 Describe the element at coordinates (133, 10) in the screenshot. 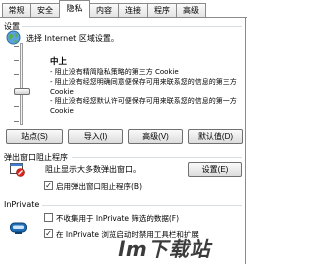

I see `tab-connections: 连接` at that location.